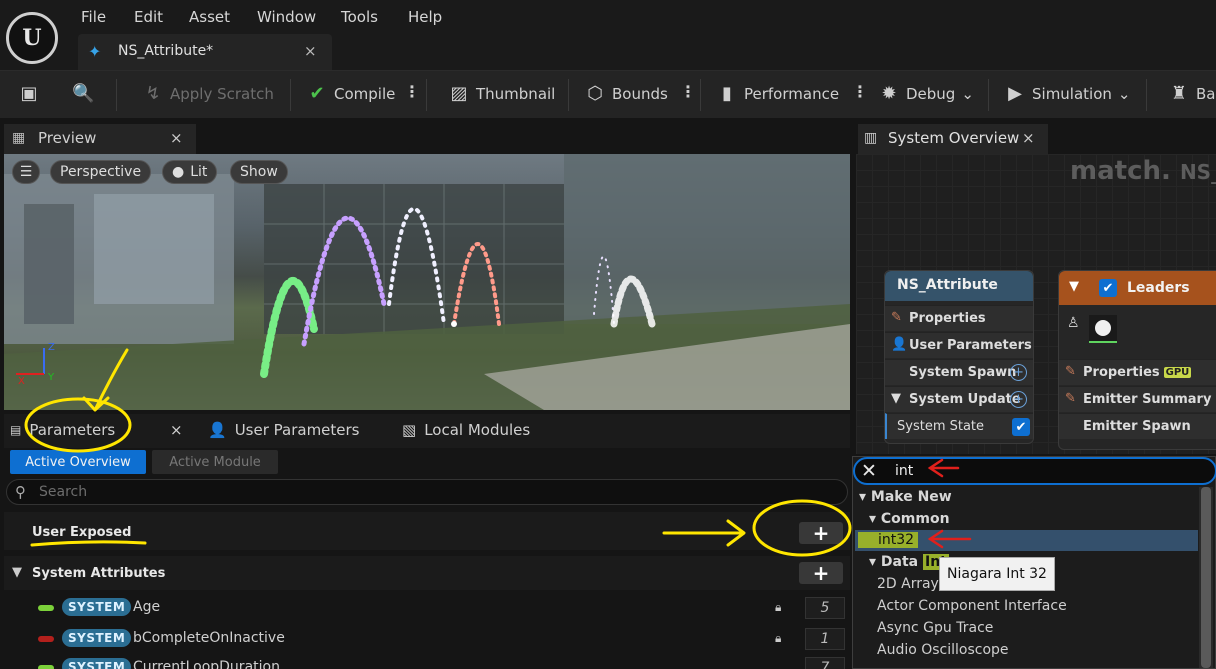 The height and width of the screenshot is (669, 1216). I want to click on type-pill-icon, so click(46, 667).